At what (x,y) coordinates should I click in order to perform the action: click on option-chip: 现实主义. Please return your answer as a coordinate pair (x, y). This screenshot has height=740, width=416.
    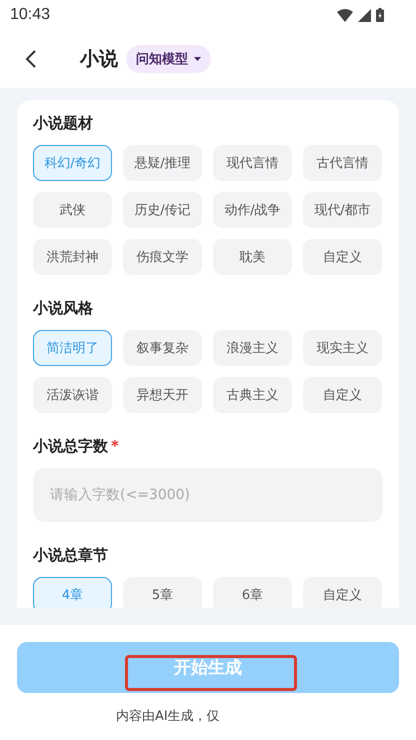
    Looking at the image, I should click on (342, 348).